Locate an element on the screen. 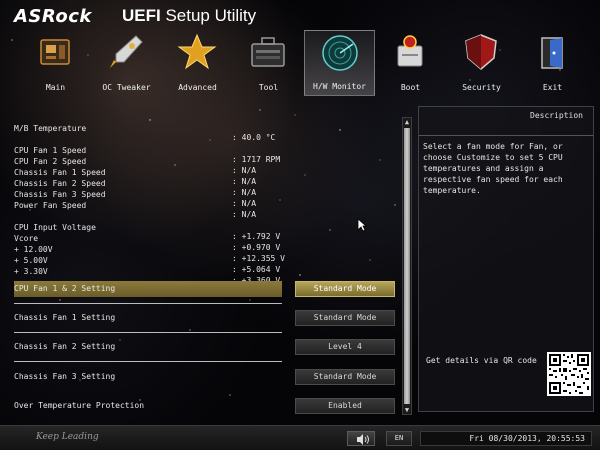 The image size is (600, 450). tab-exit: Exit is located at coordinates (552, 63).